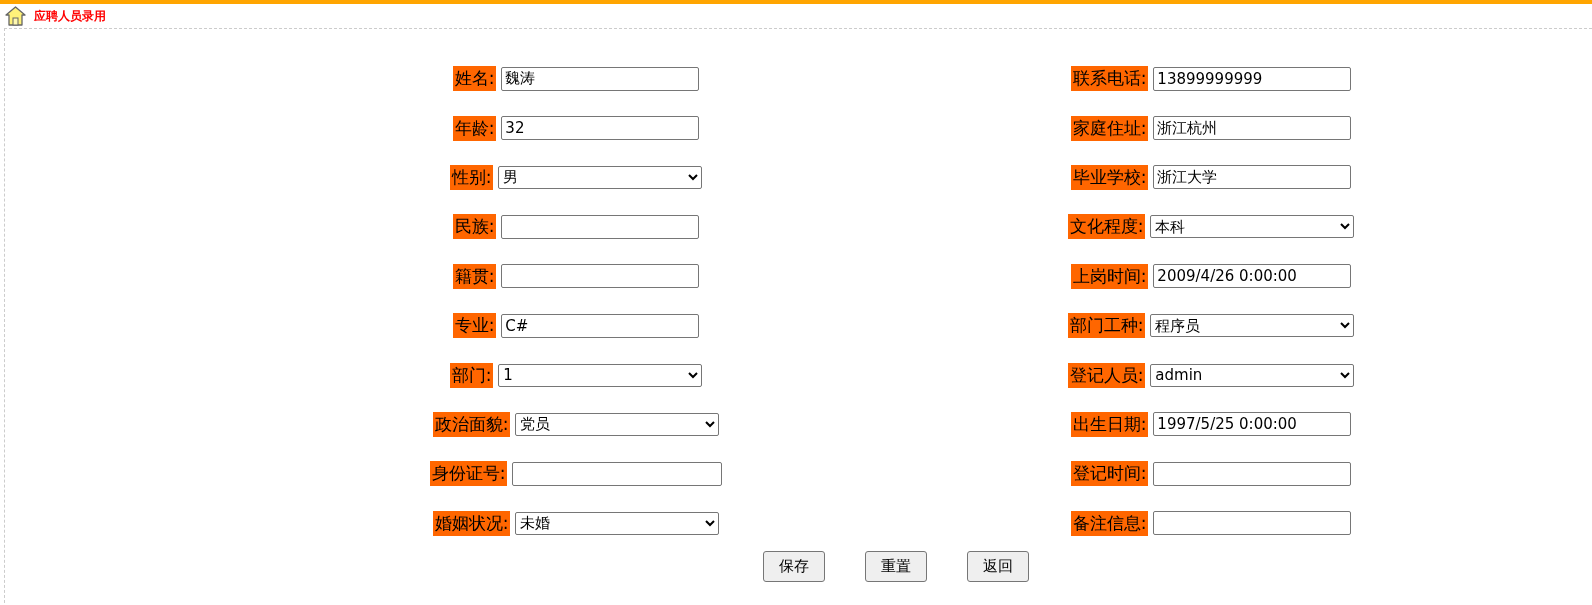 This screenshot has height=605, width=1592. I want to click on field-label: 登记时间:, so click(1109, 474).